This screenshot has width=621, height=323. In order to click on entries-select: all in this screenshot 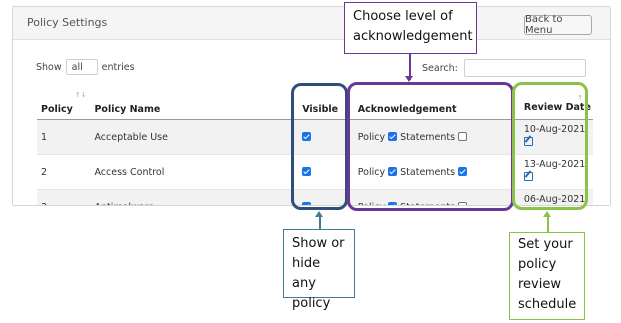, I will do `click(81, 67)`.